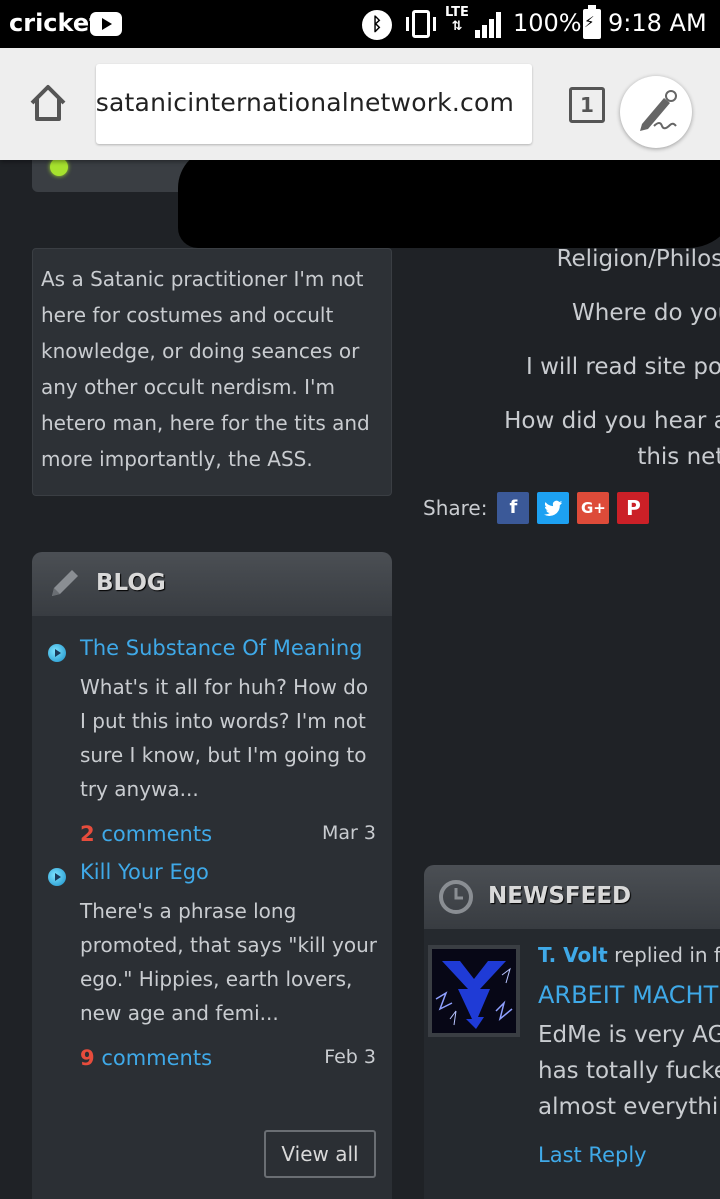 The height and width of the screenshot is (1199, 720). What do you see at coordinates (305, 102) in the screenshot?
I see `url-text: satanicinternationalnetwork.com` at bounding box center [305, 102].